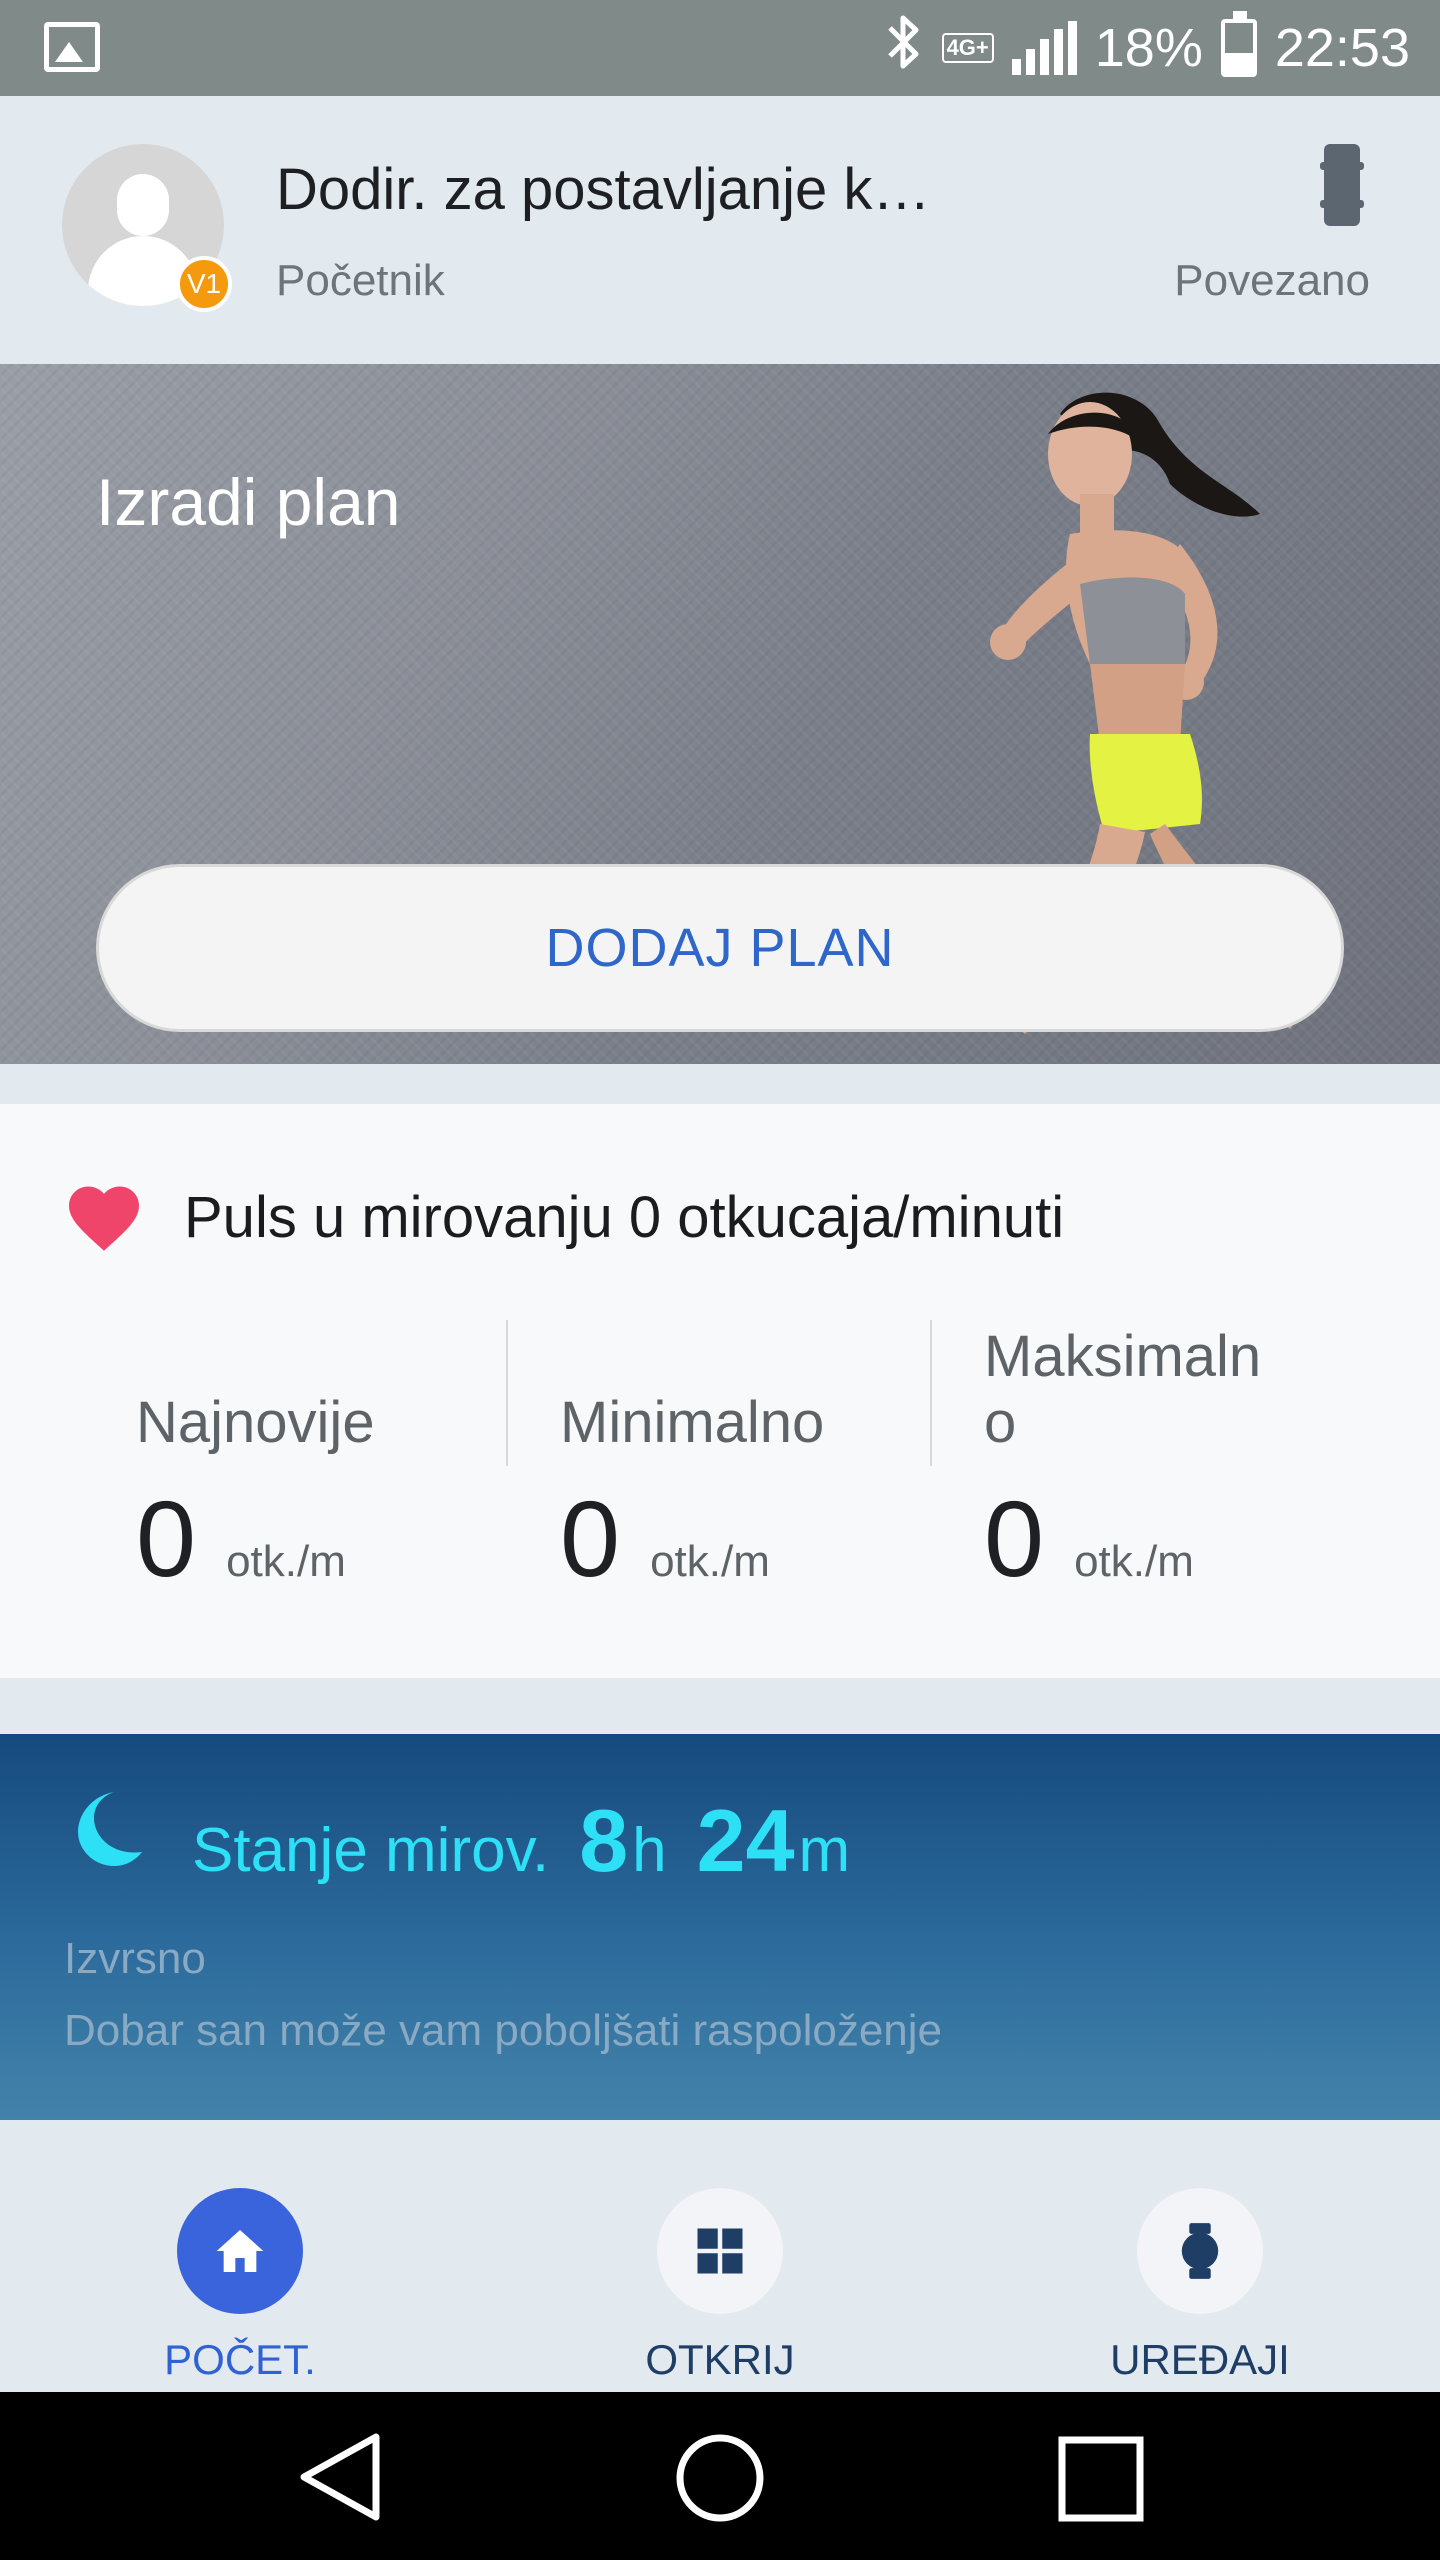 The image size is (1440, 2560). Describe the element at coordinates (204, 284) in the screenshot. I see `level-badge: V1` at that location.